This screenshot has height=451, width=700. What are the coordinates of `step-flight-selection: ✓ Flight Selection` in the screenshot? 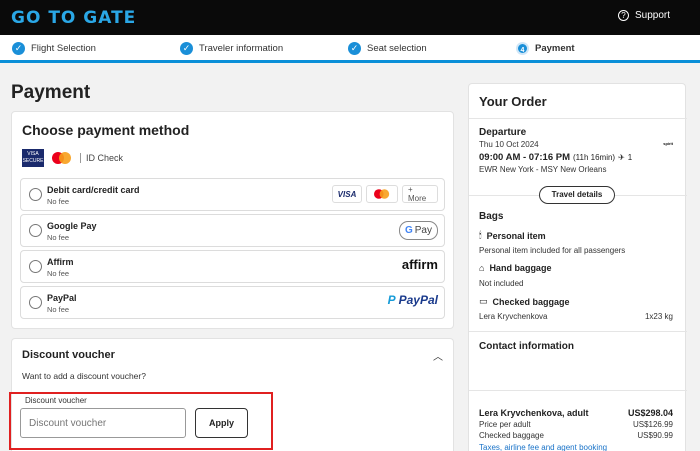 It's located at (54, 48).